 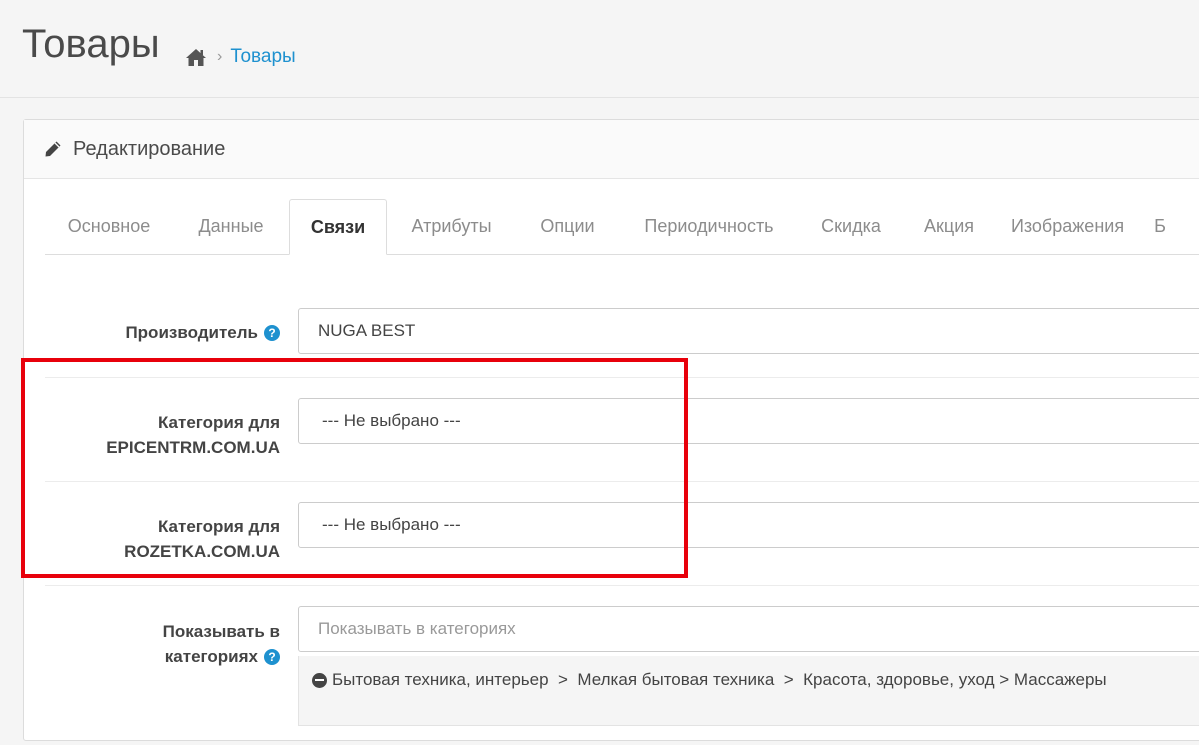 What do you see at coordinates (1160, 226) in the screenshot?
I see `tab-more: Б` at bounding box center [1160, 226].